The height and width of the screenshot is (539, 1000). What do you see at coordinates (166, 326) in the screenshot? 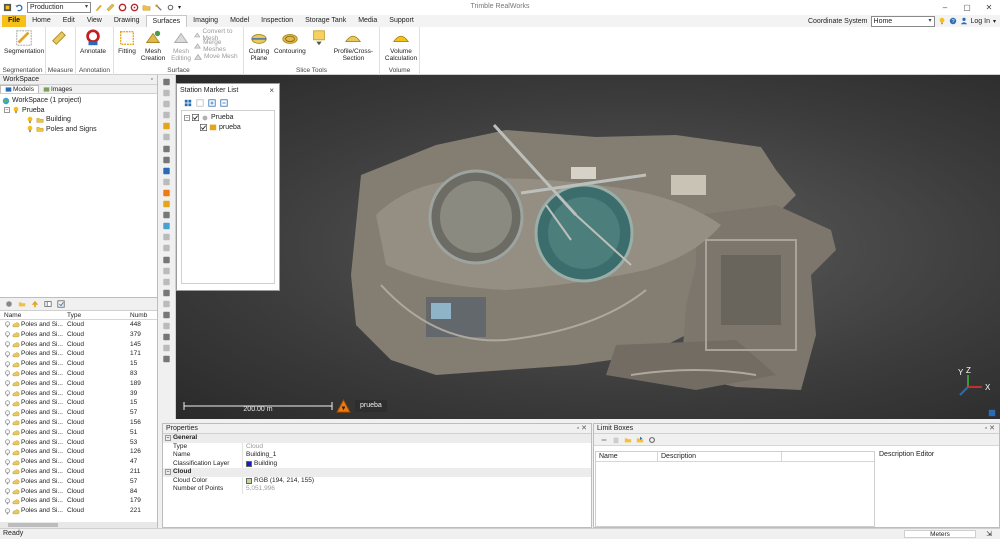
I see `plane-icon` at bounding box center [166, 326].